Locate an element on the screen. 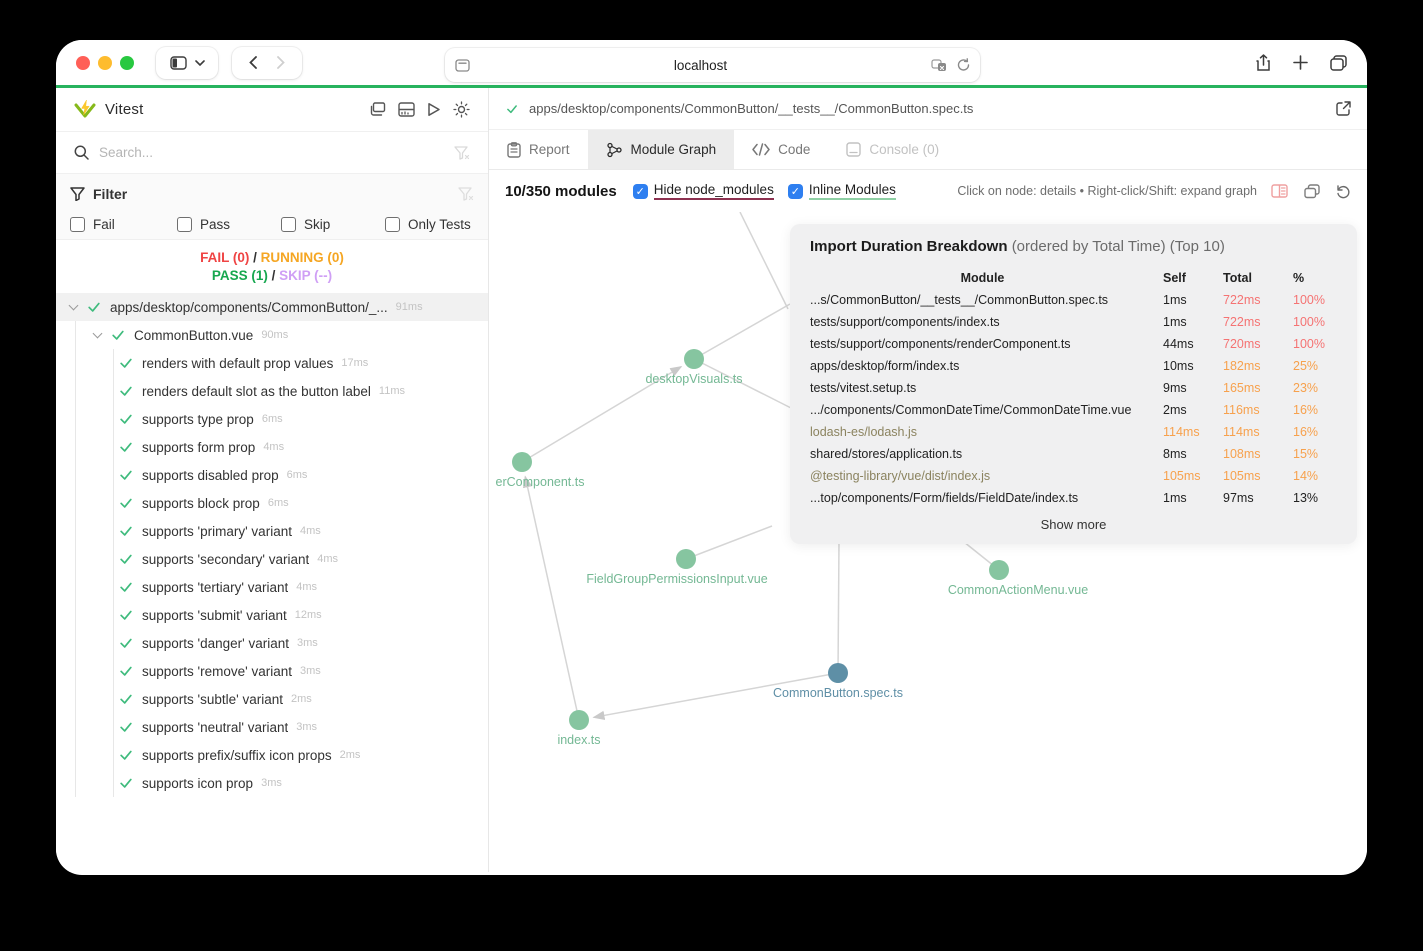 This screenshot has width=1423, height=951. filter-checkbox-fail: Fail is located at coordinates (123, 224).